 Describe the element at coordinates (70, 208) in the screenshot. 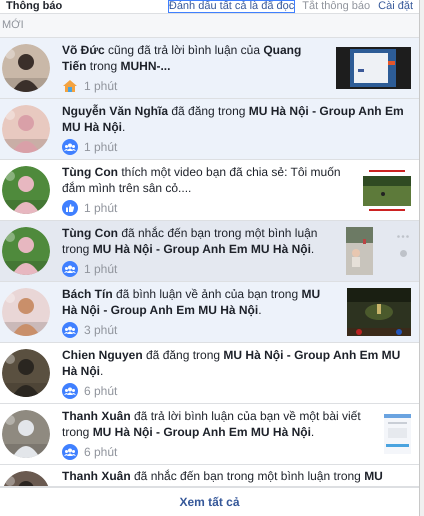

I see `thumbs-up-icon` at that location.